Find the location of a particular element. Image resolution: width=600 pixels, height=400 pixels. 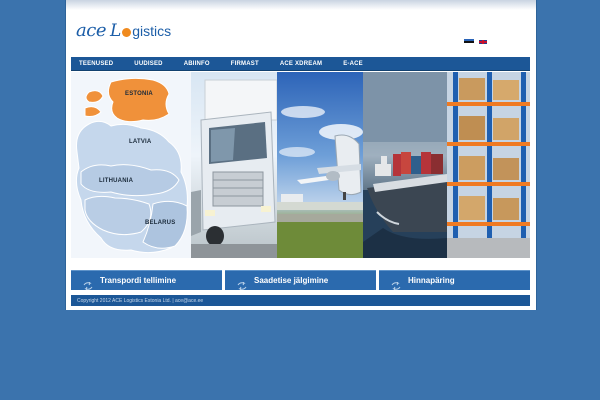

logo-text-gistics: gistics is located at coordinates (152, 31).